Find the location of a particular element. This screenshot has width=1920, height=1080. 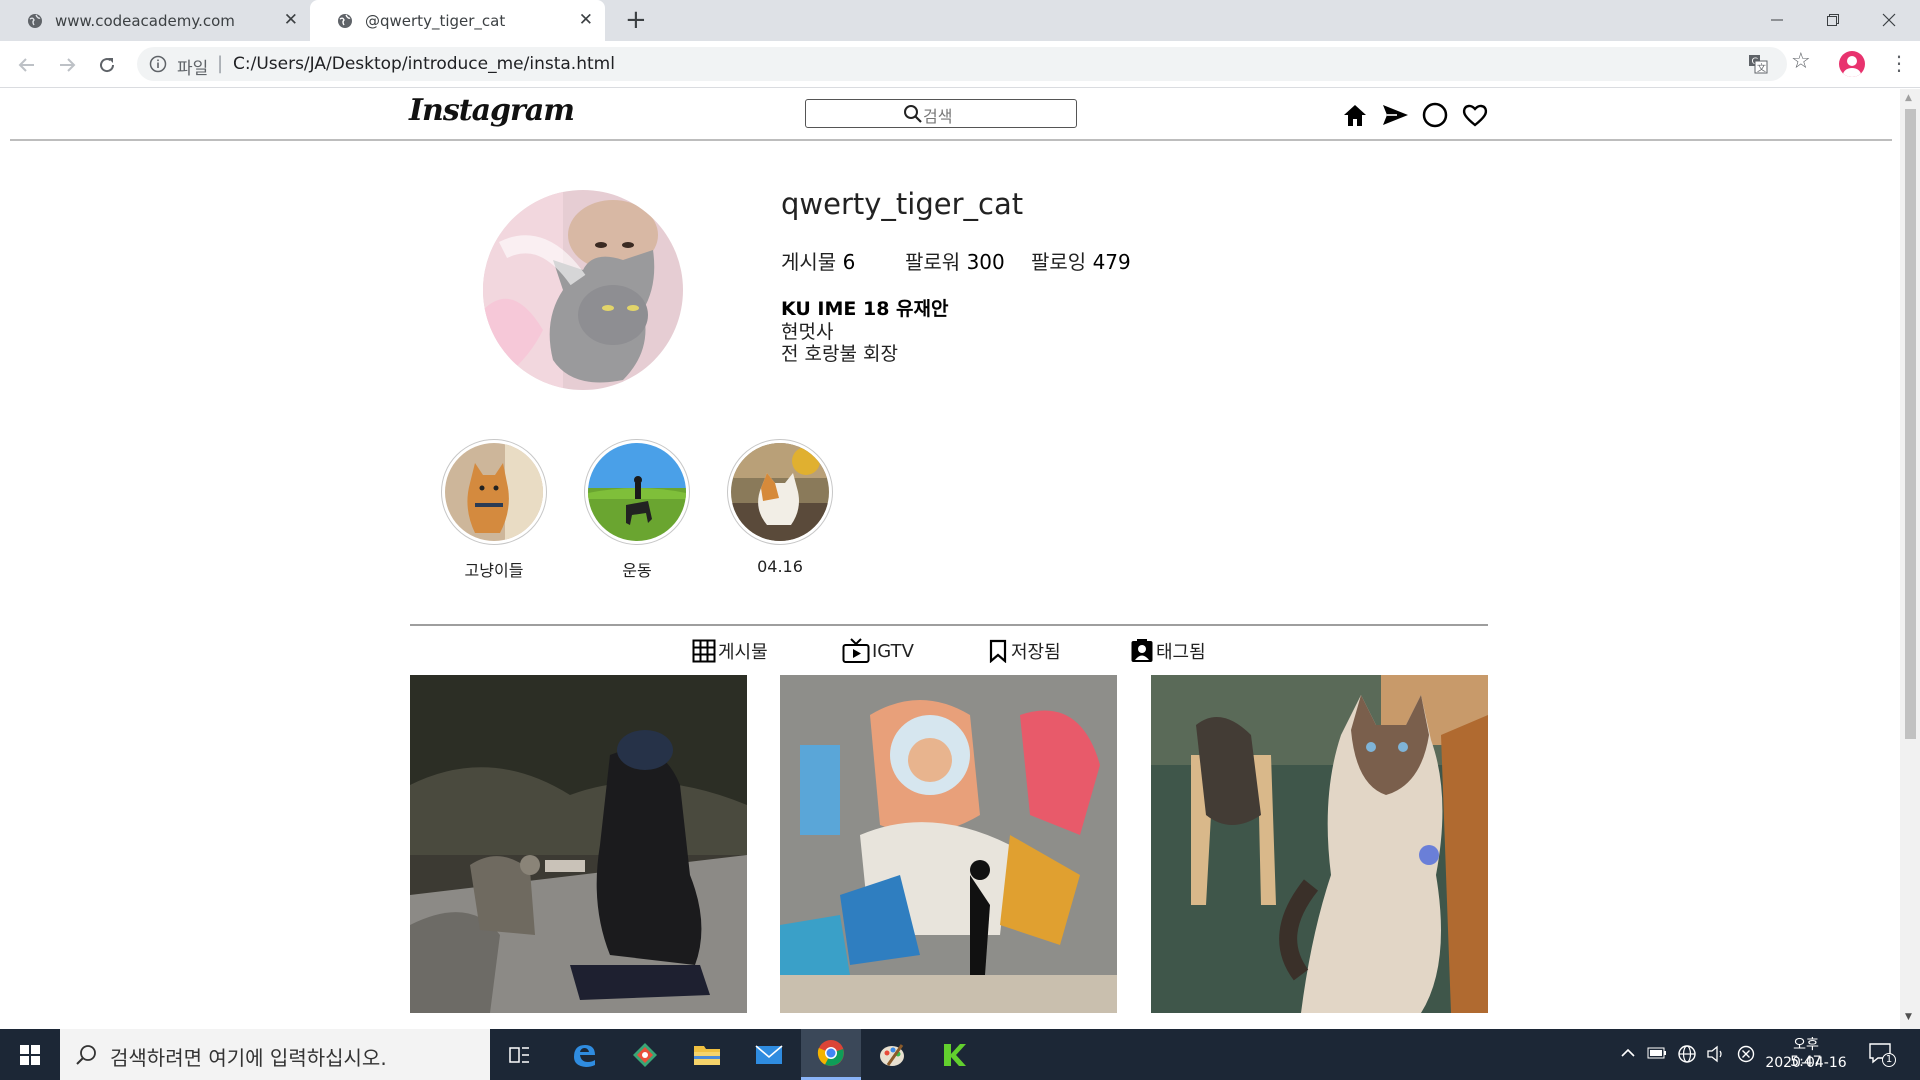

new-tab-button: + is located at coordinates (636, 20).